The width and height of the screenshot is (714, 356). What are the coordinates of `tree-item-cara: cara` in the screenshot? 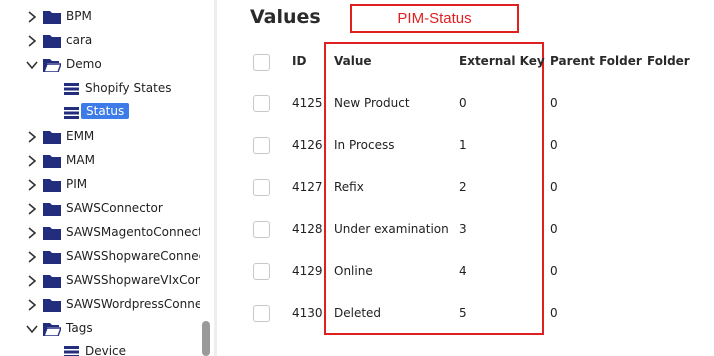 It's located at (100, 41).